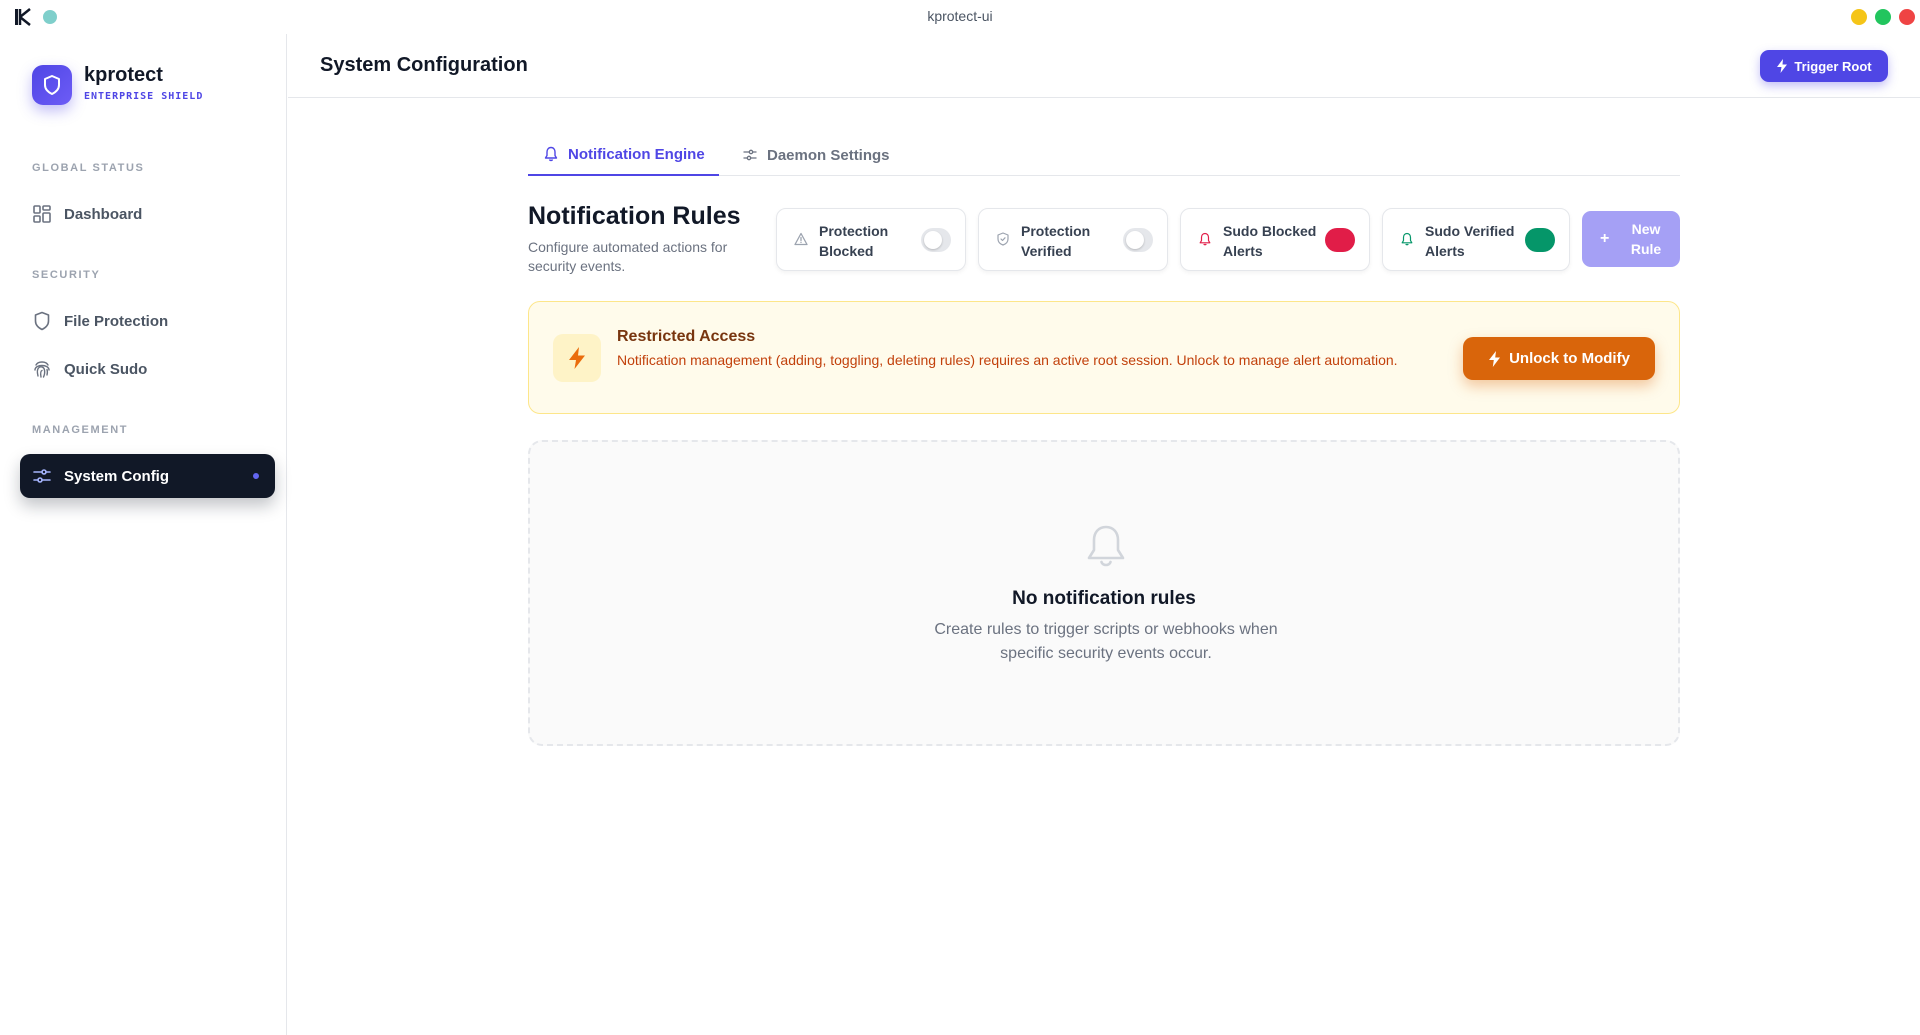 This screenshot has width=1920, height=1035. I want to click on page-header: System Configuration Trigger Root, so click(1104, 66).